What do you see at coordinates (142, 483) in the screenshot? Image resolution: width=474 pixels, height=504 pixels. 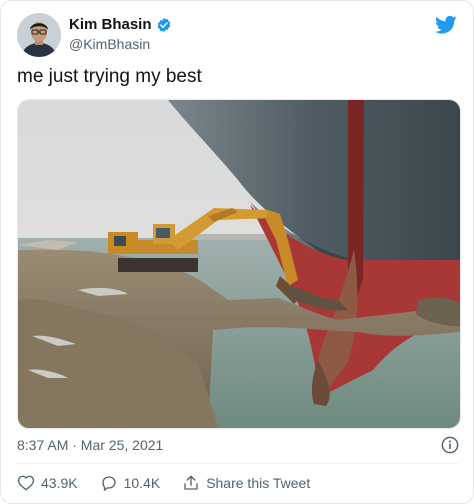 I see `reply-count: 10.4K` at bounding box center [142, 483].